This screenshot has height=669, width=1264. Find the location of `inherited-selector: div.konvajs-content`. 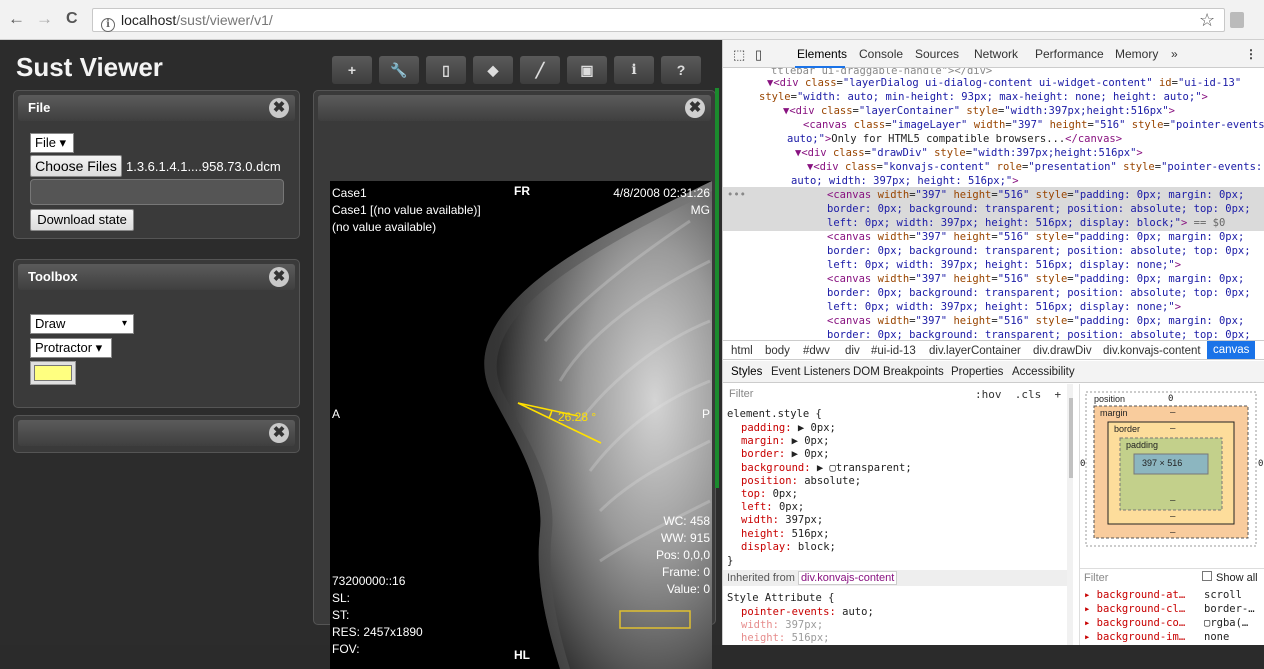

inherited-selector: div.konvajs-content is located at coordinates (847, 578).